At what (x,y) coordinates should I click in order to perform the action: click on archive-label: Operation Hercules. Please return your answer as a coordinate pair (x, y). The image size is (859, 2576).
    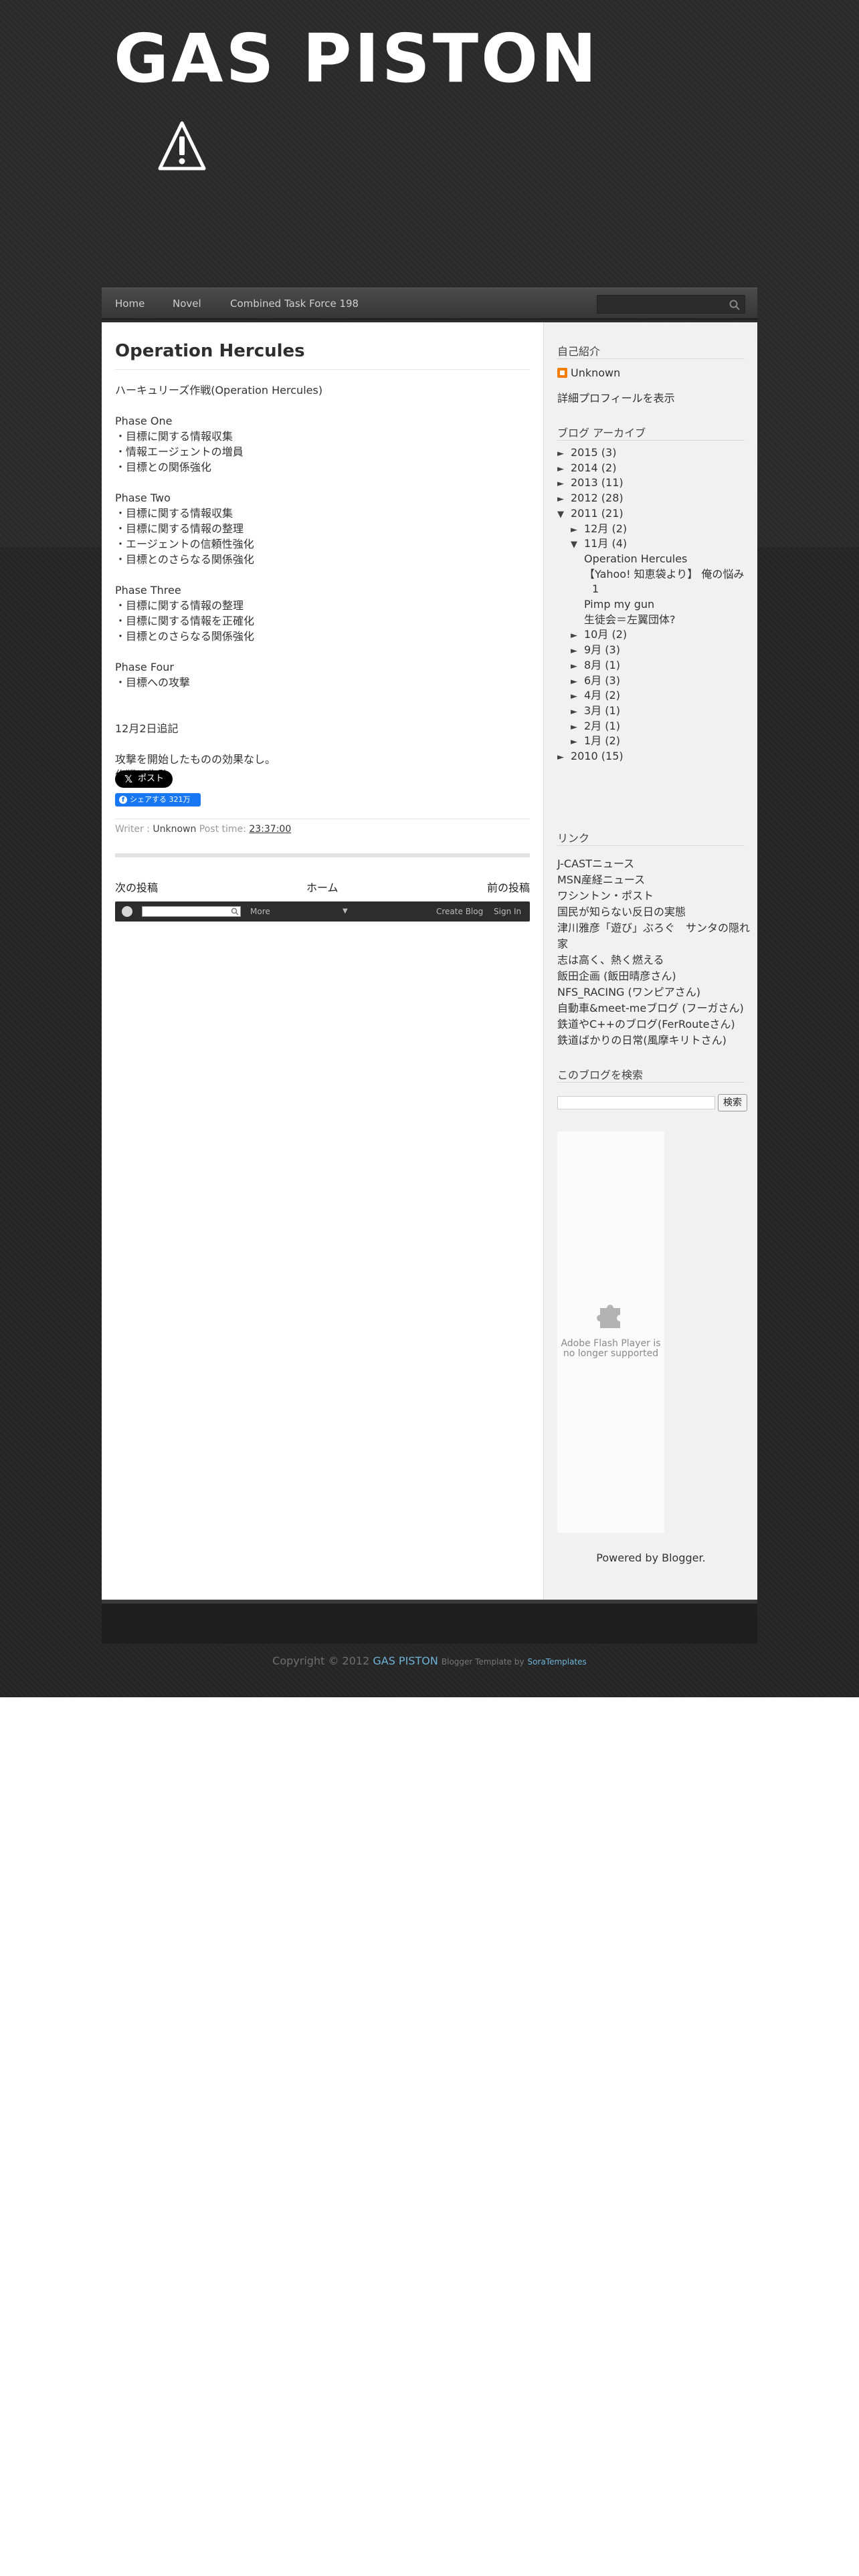
    Looking at the image, I should click on (635, 558).